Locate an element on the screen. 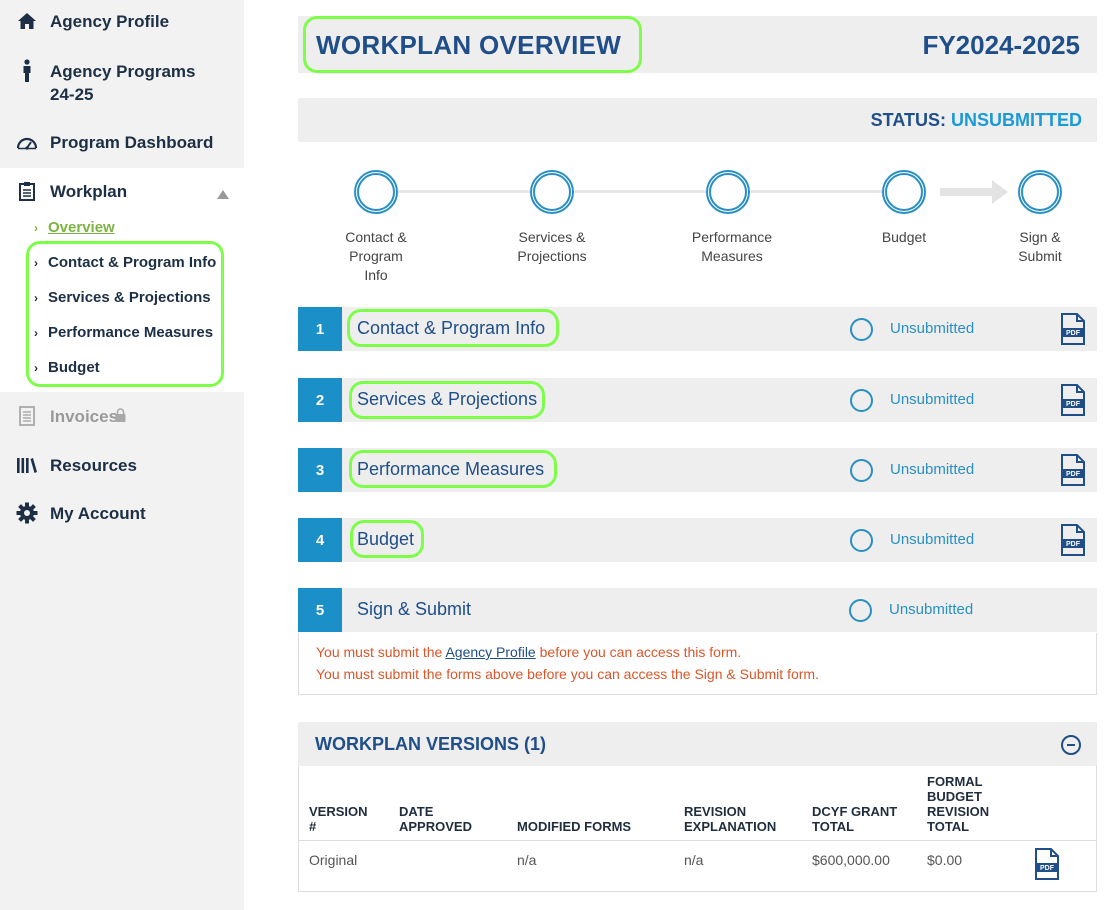  divider is located at coordinates (697, 840).